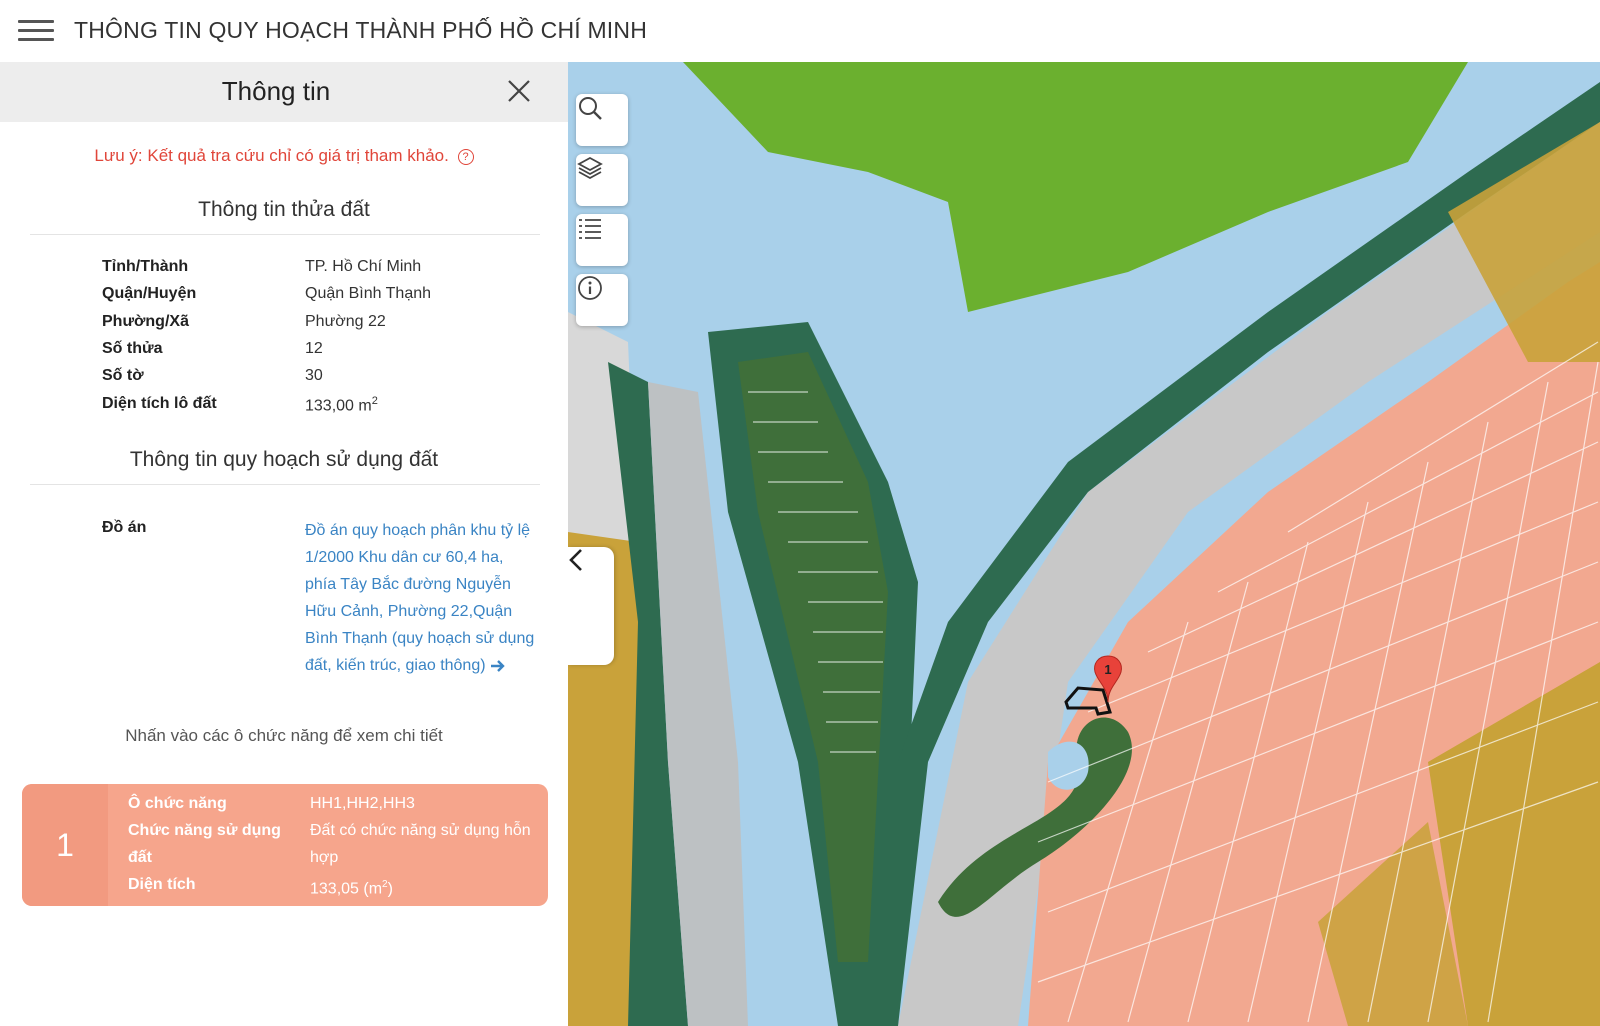  Describe the element at coordinates (374, 401) in the screenshot. I see `area-unit-sup: 2` at that location.